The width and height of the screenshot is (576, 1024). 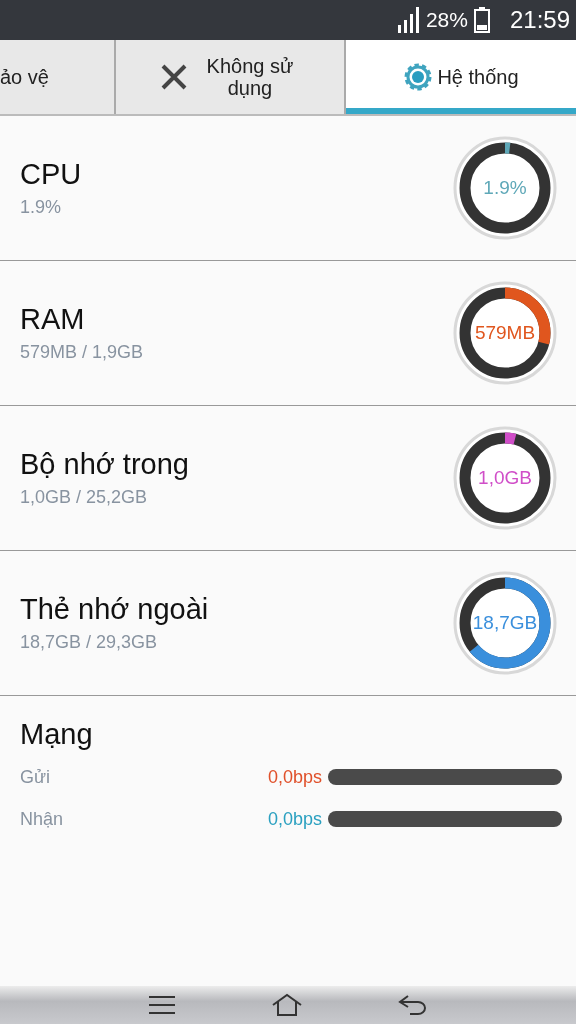 What do you see at coordinates (57, 734) in the screenshot?
I see `section-title: Mạng` at bounding box center [57, 734].